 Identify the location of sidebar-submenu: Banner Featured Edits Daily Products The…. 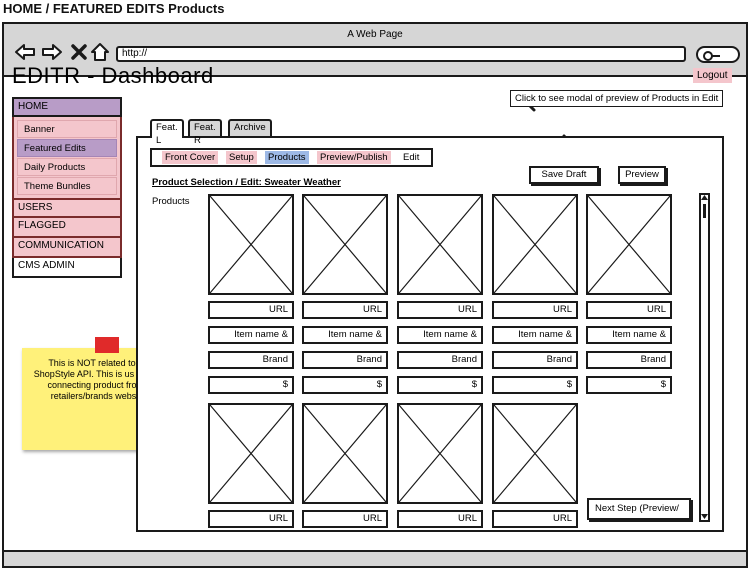
(67, 157).